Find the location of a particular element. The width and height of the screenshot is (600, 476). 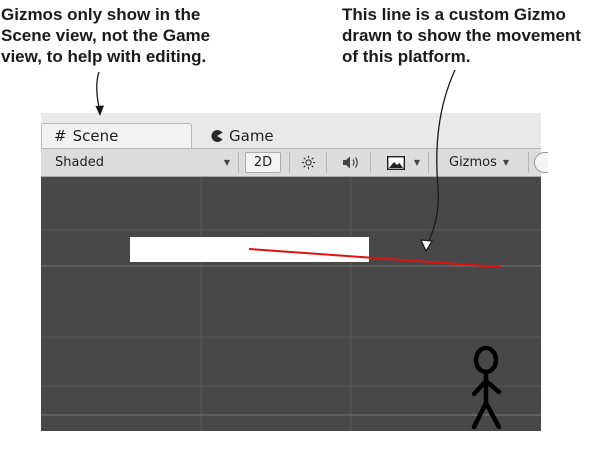

callout-line: view, to help with editing. is located at coordinates (104, 56).